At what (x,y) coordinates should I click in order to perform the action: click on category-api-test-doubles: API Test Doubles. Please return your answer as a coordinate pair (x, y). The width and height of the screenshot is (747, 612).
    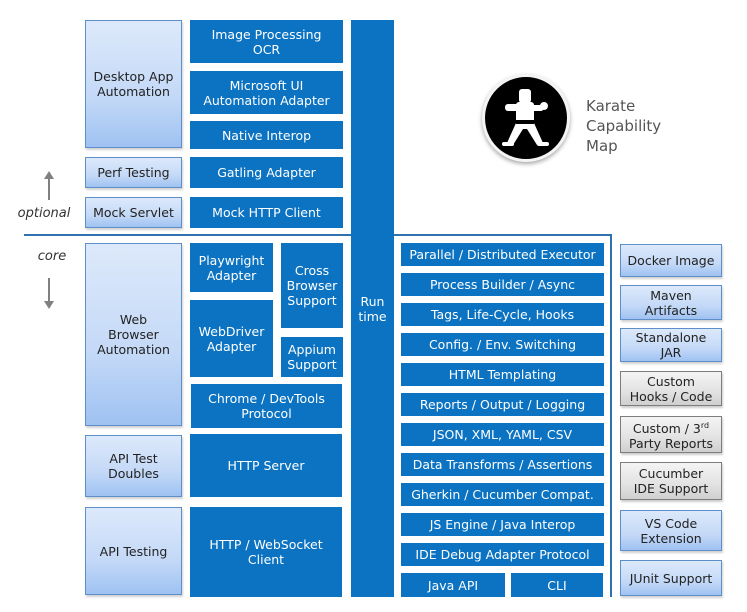
    Looking at the image, I should click on (133, 466).